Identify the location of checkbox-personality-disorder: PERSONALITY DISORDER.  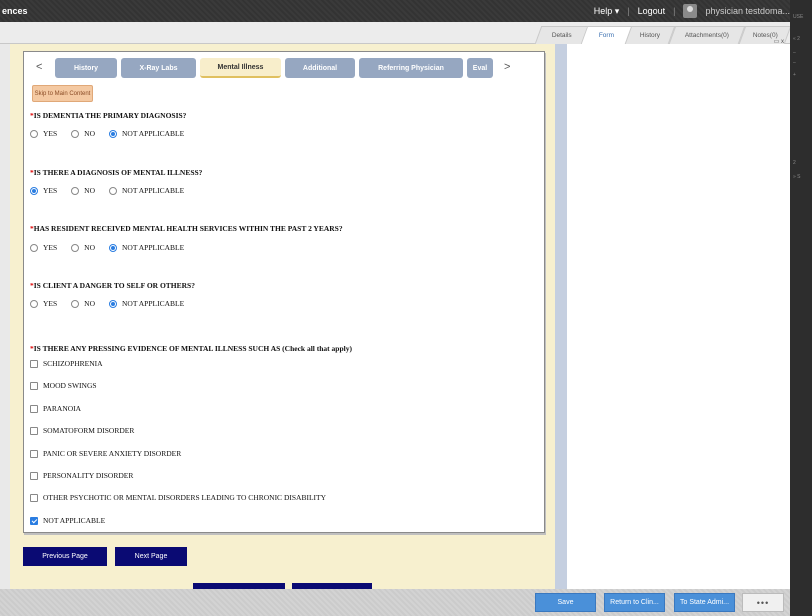
(81, 475).